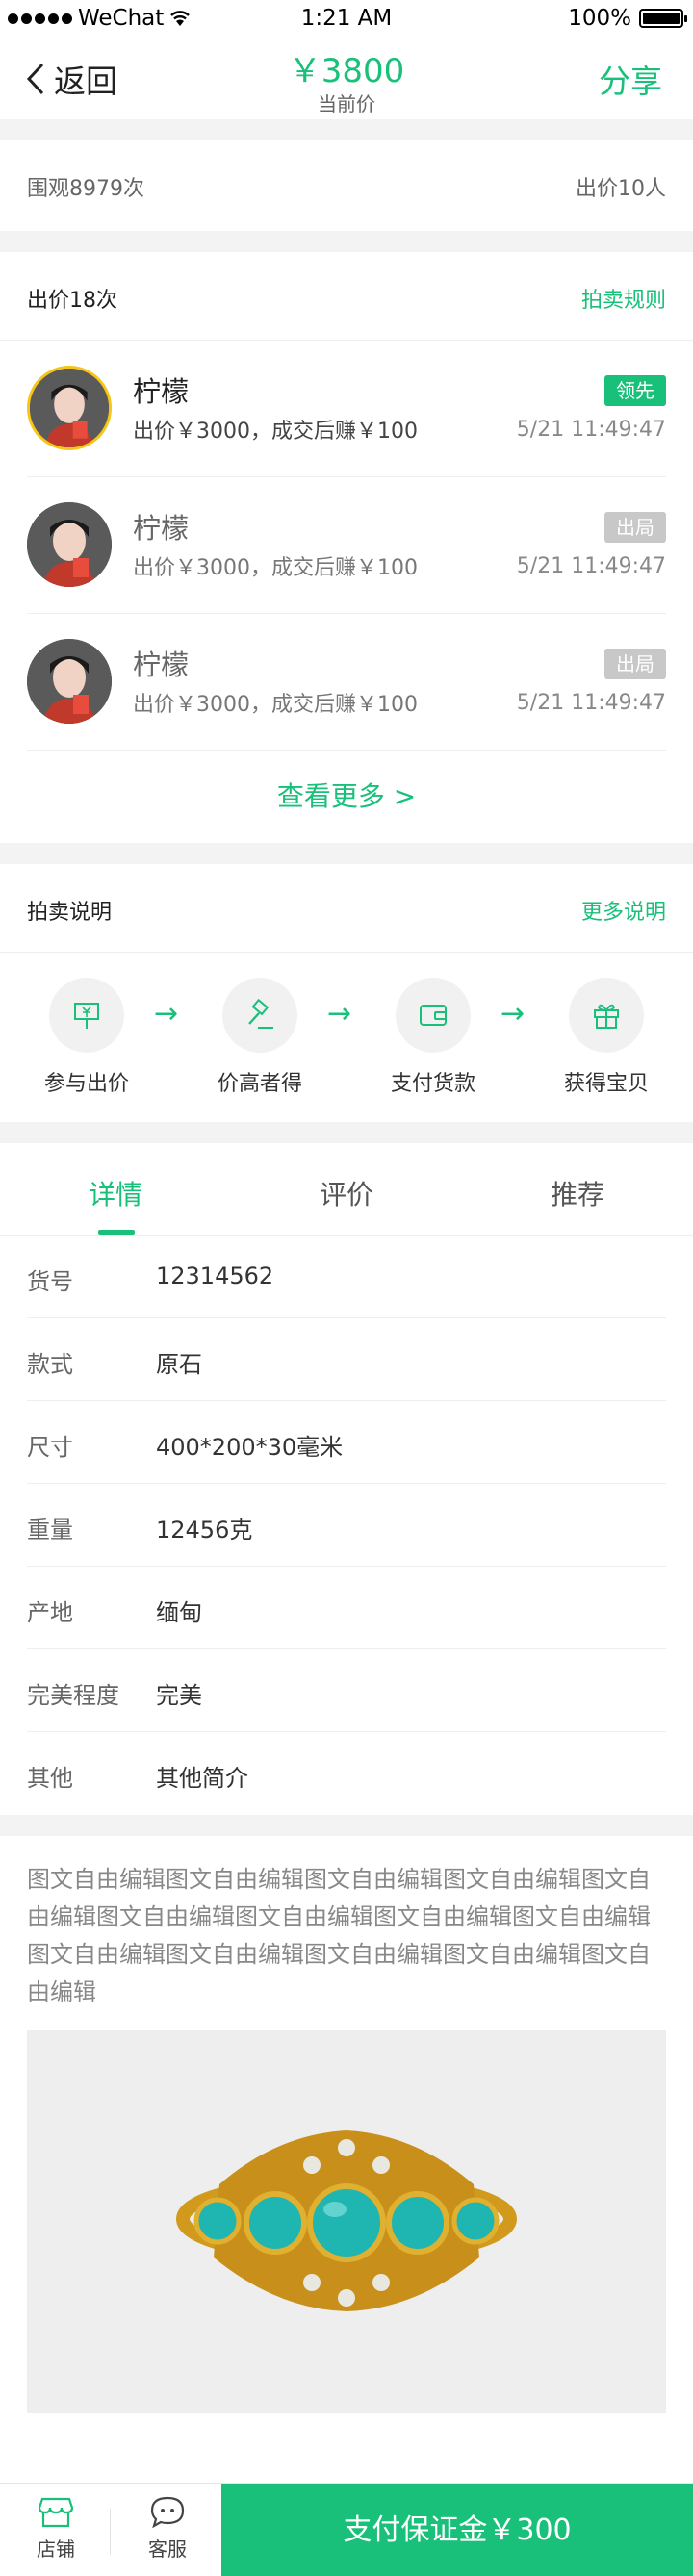  What do you see at coordinates (50, 1778) in the screenshot?
I see `spec-key: 其他` at bounding box center [50, 1778].